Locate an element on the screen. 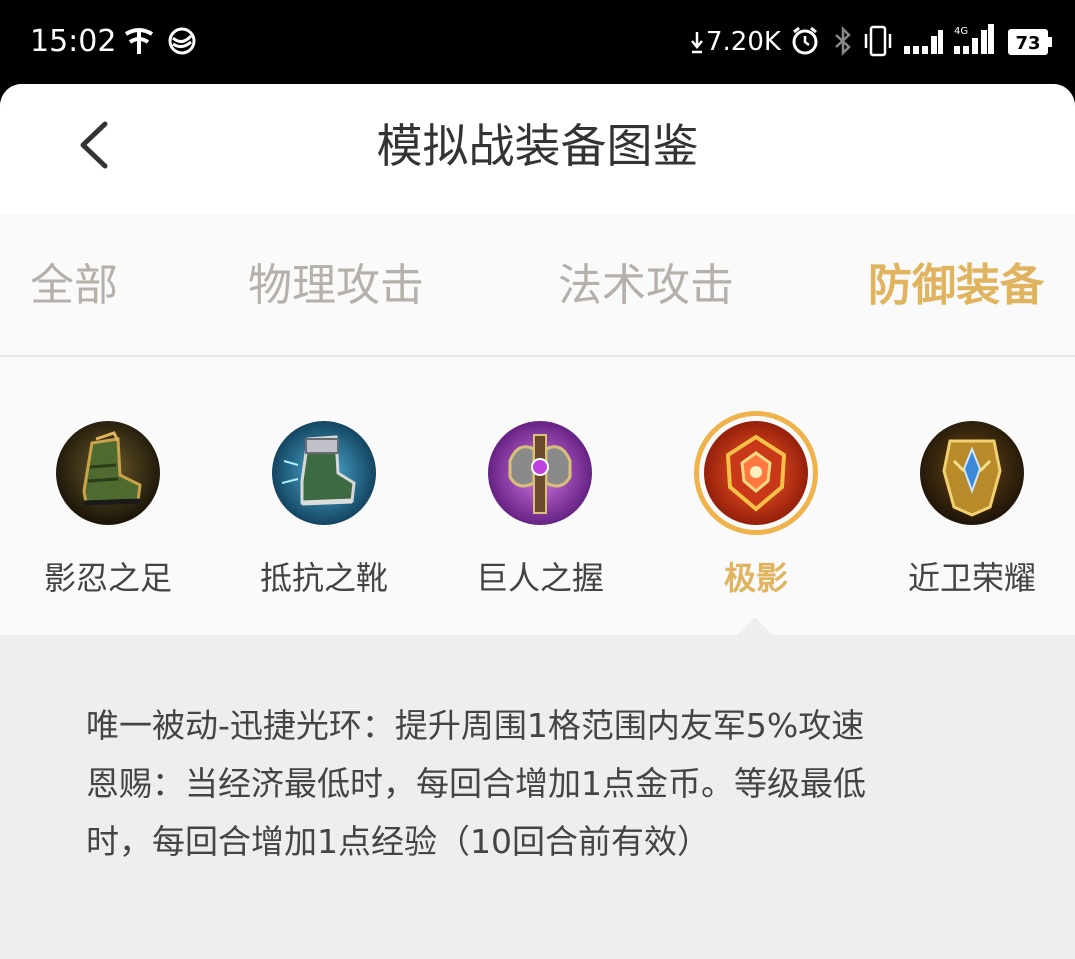 The image size is (1075, 959). signal-icon is located at coordinates (924, 44).